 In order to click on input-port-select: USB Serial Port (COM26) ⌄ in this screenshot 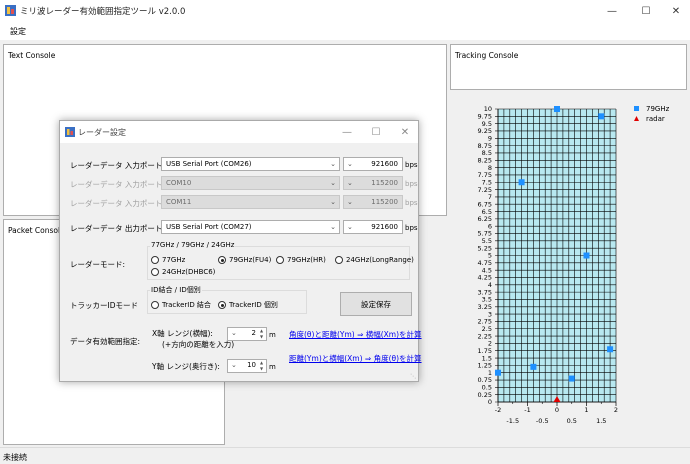, I will do `click(250, 164)`.